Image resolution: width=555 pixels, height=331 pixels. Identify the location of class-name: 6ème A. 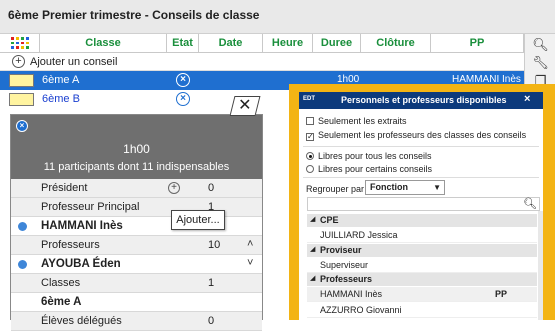
(61, 80).